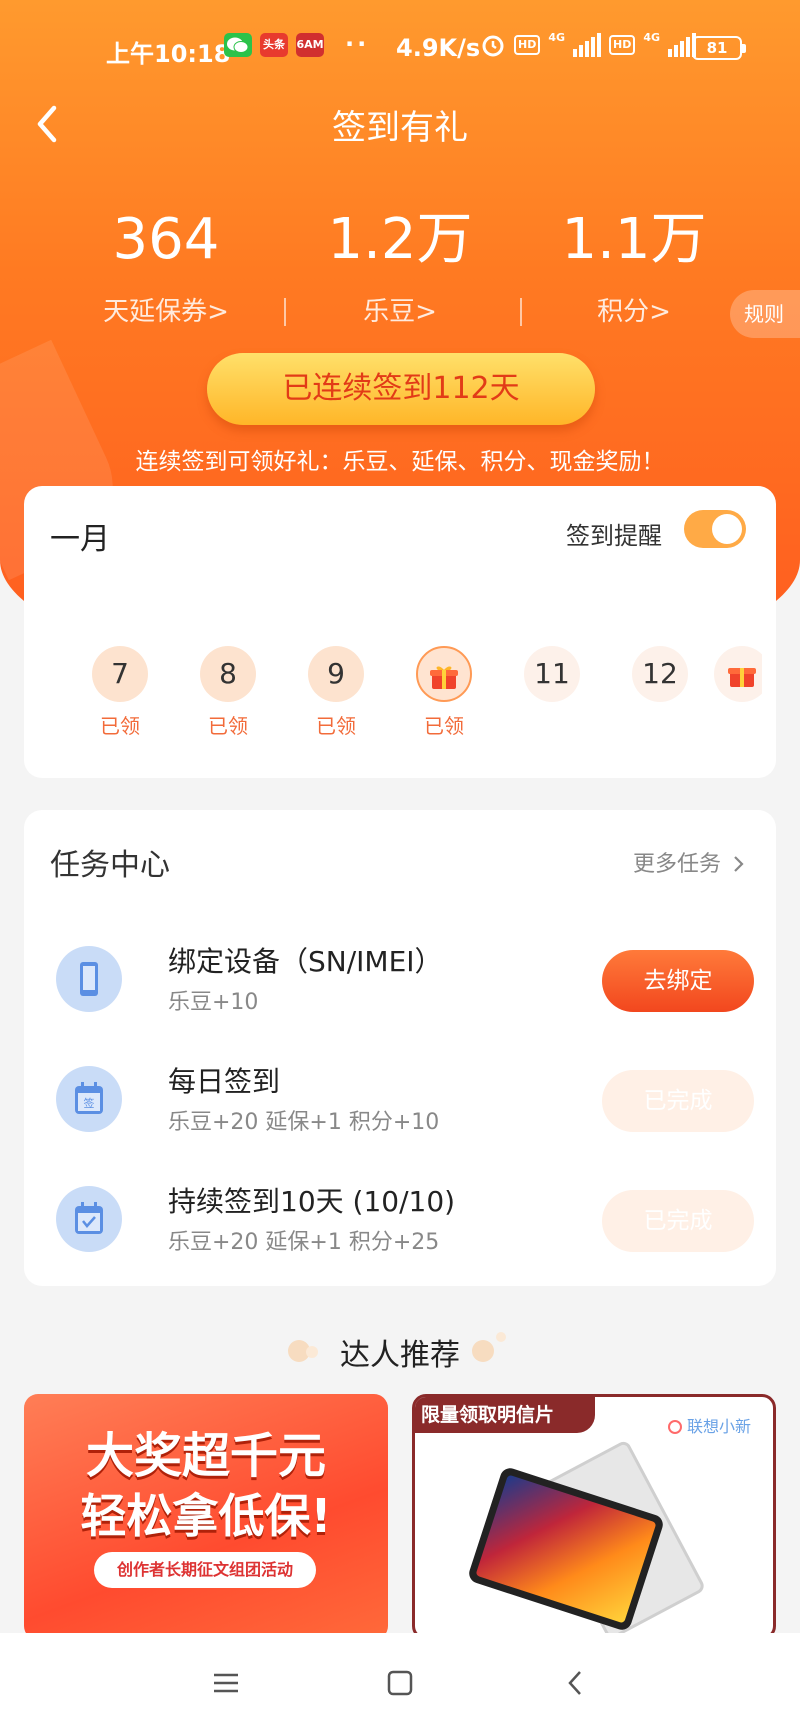 The width and height of the screenshot is (800, 1733). I want to click on reminder-label: 签到提醒, so click(614, 536).